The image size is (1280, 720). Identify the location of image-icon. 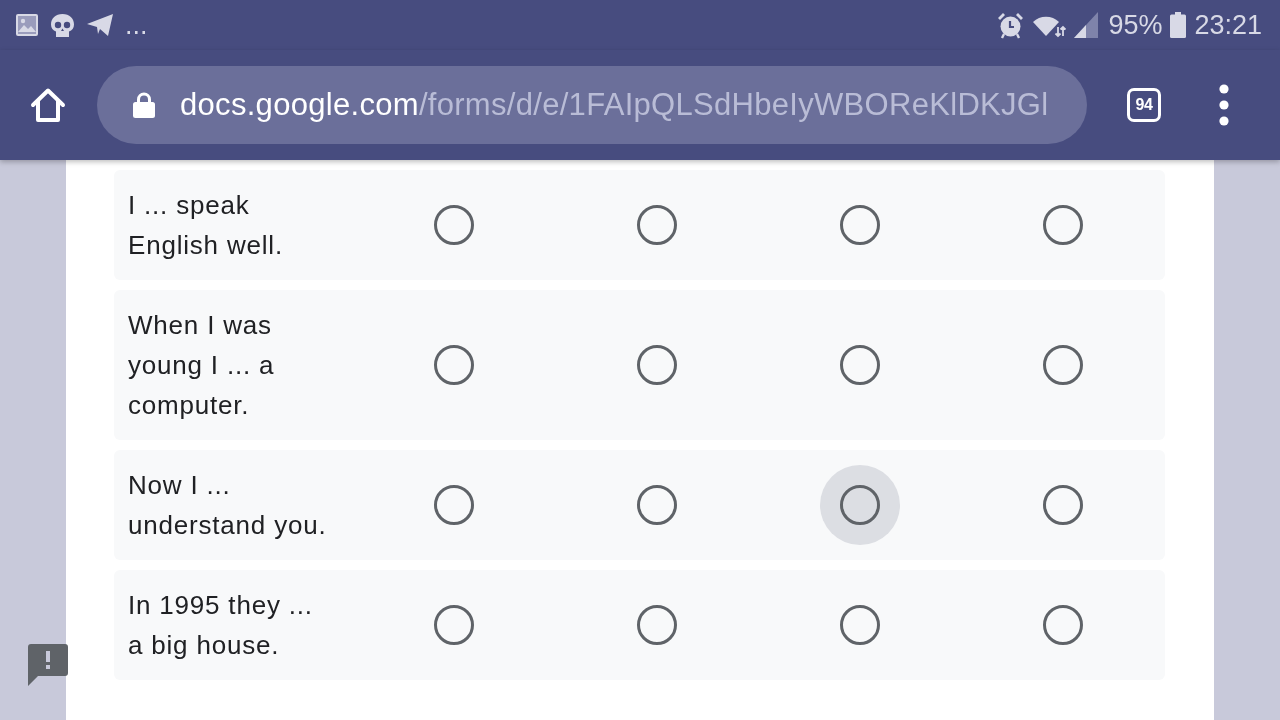
(27, 25).